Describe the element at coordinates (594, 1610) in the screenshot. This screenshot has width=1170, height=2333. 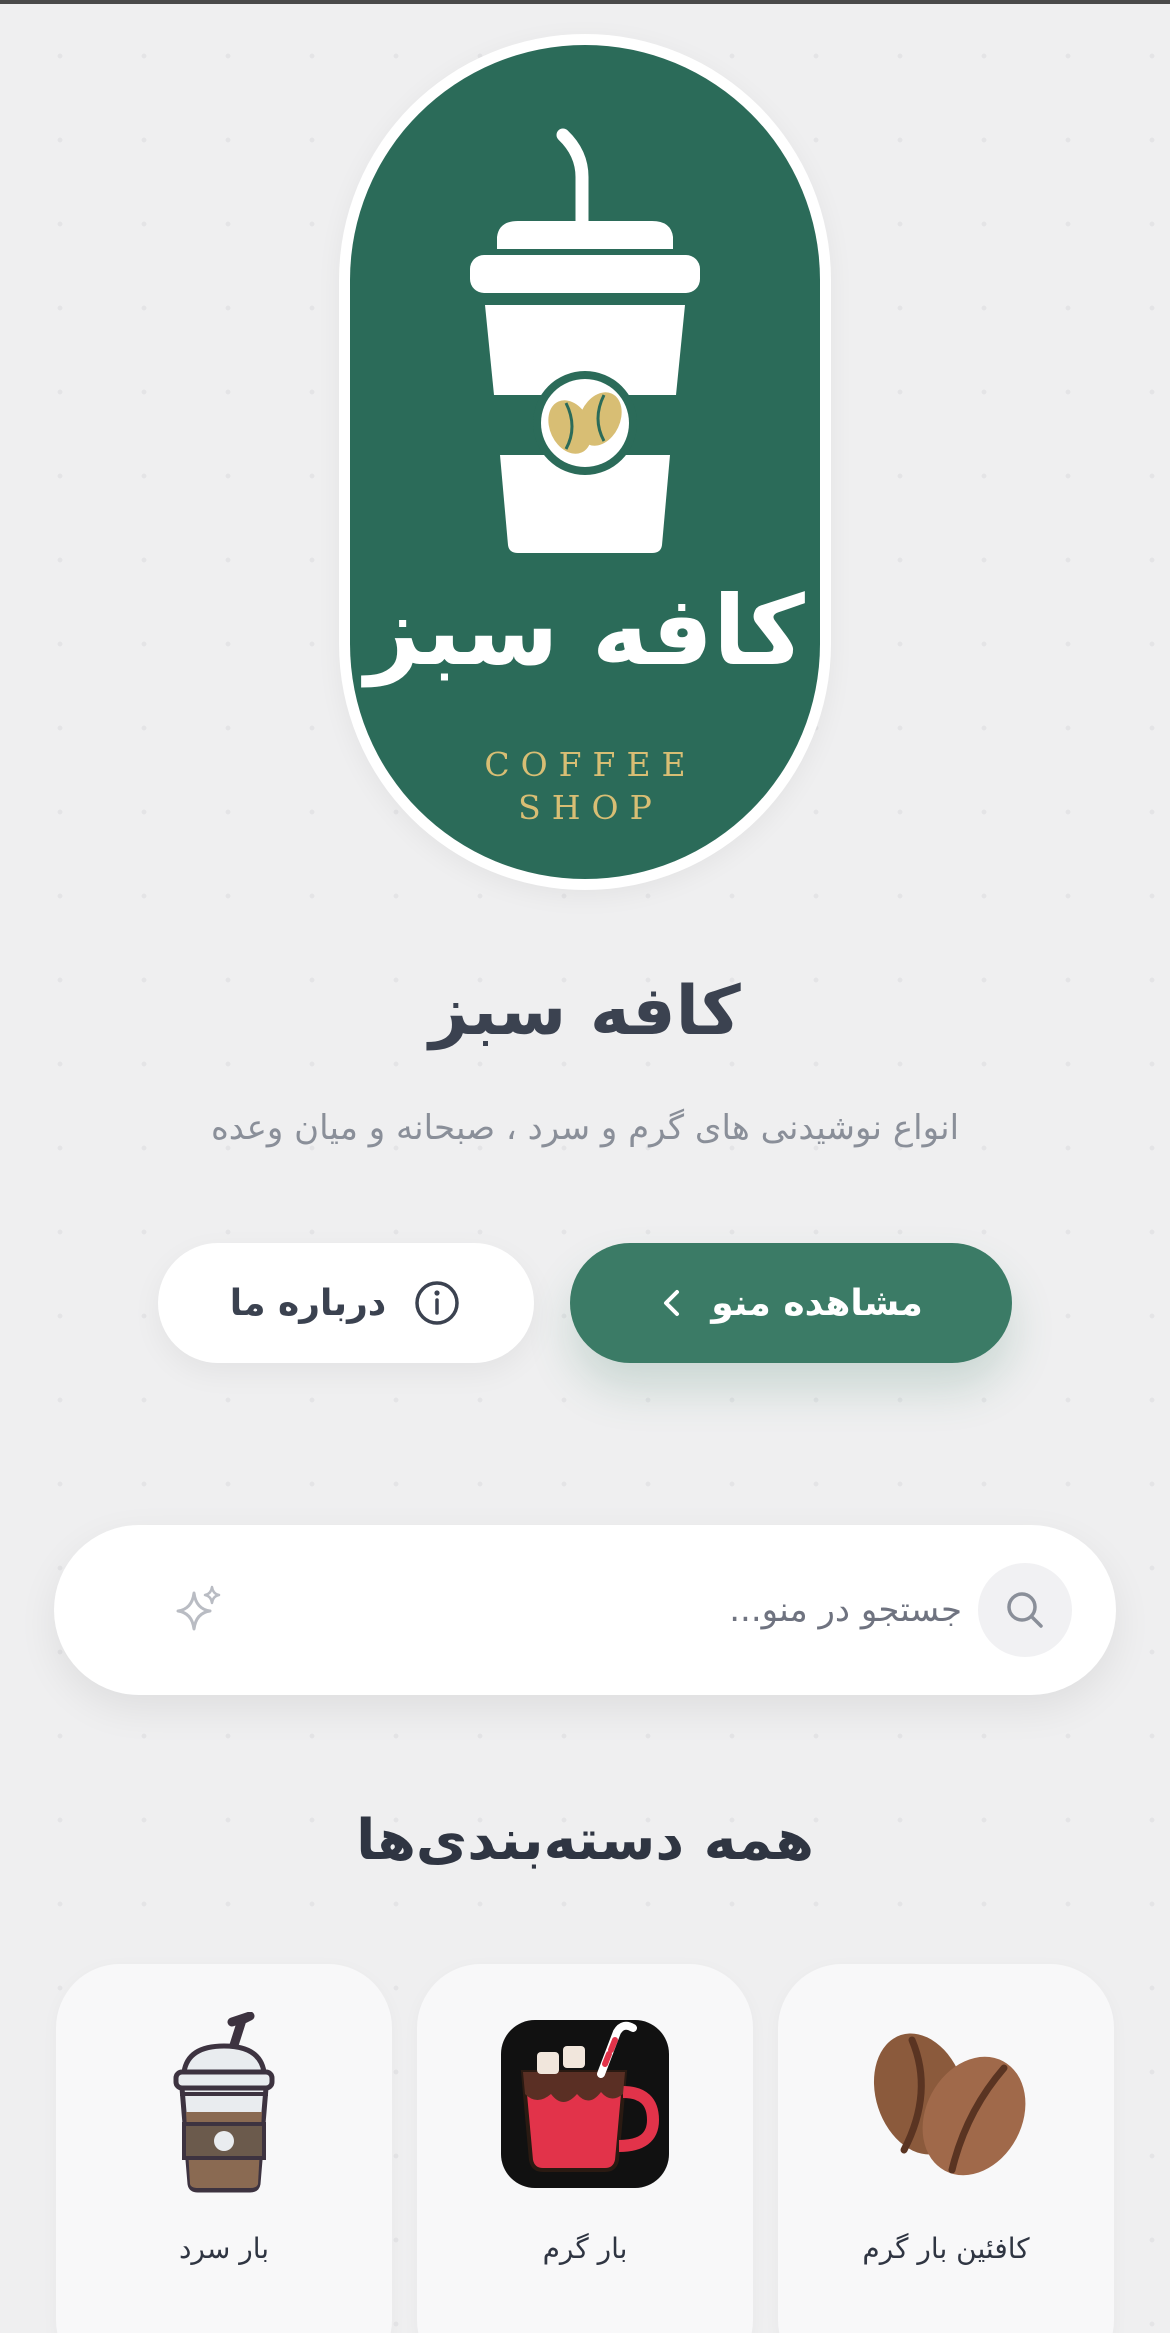
I see `search-input` at that location.